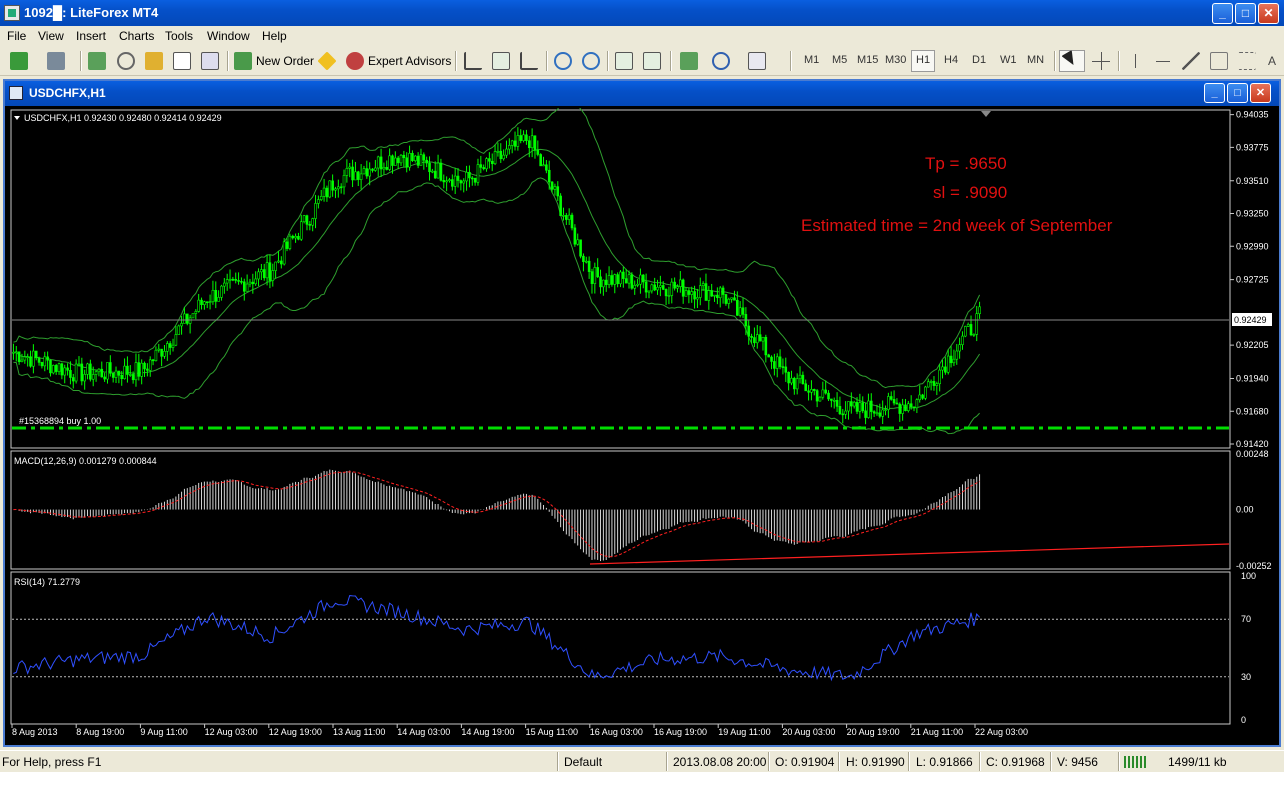 The height and width of the screenshot is (800, 1284). Describe the element at coordinates (1163, 61) in the screenshot. I see `horizontal-line-icon` at that location.